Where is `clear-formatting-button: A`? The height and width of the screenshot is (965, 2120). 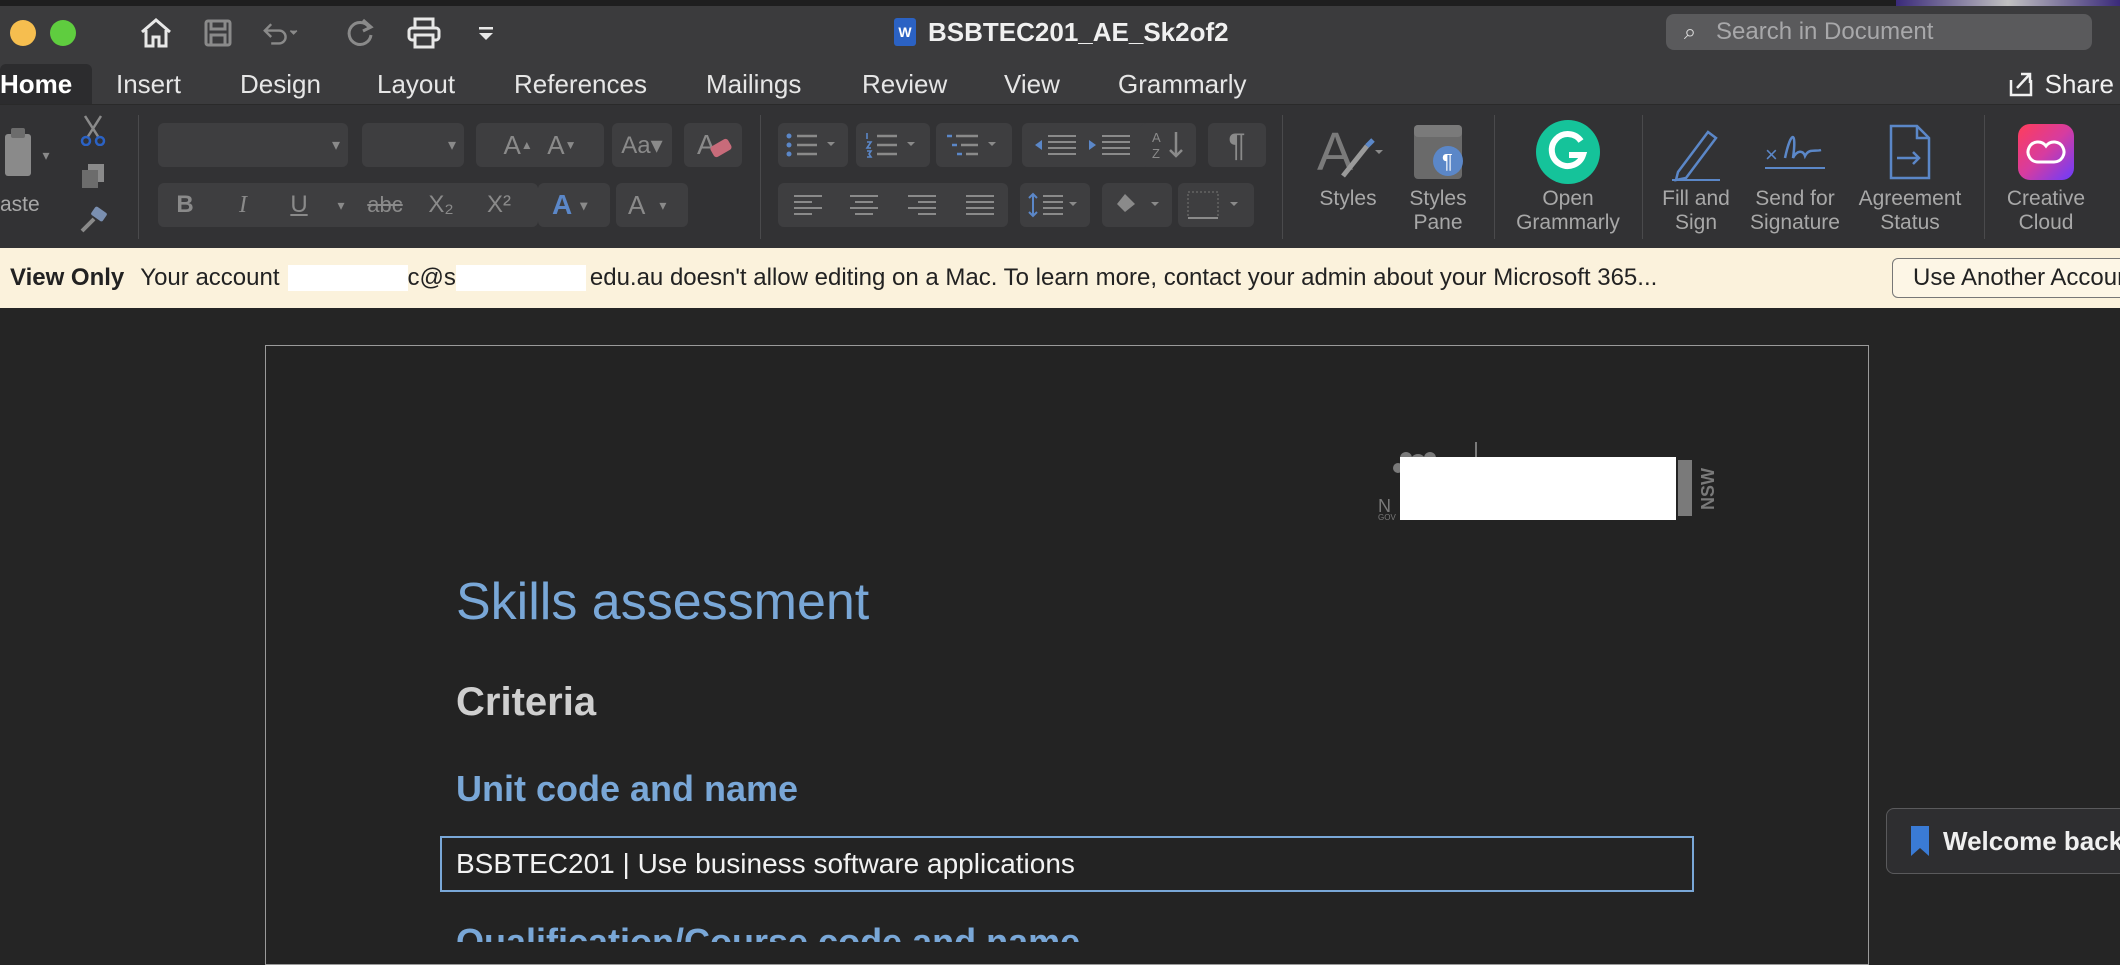
clear-formatting-button: A is located at coordinates (713, 145).